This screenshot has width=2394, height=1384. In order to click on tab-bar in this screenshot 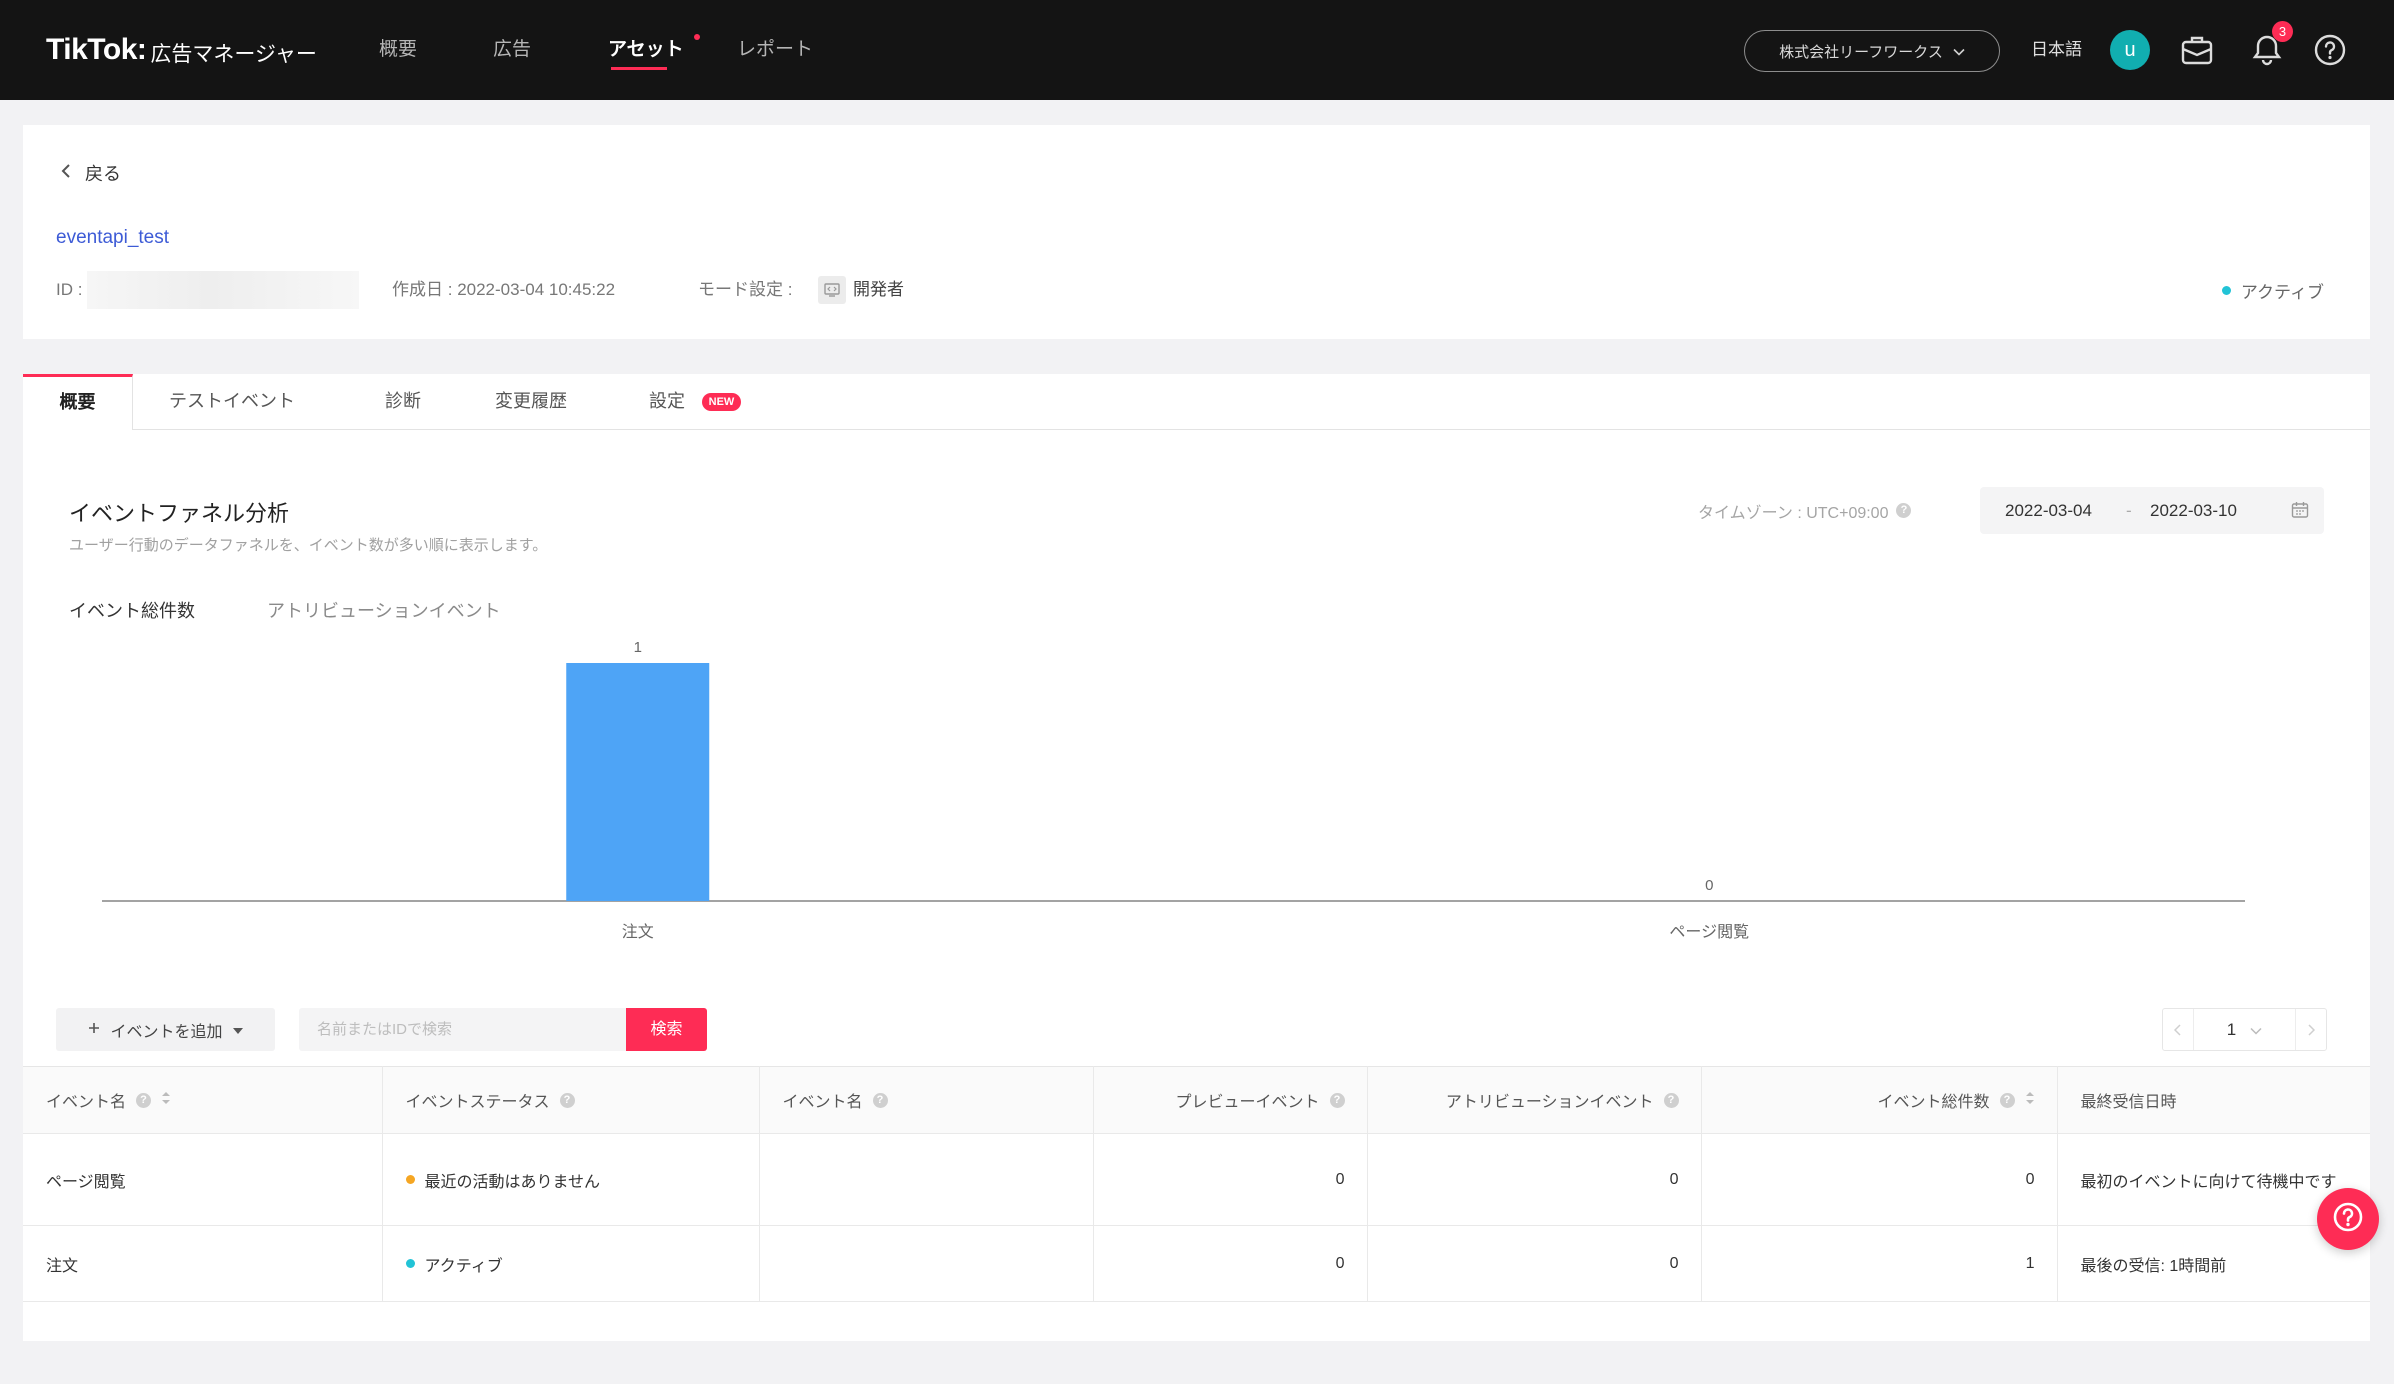, I will do `click(1196, 402)`.